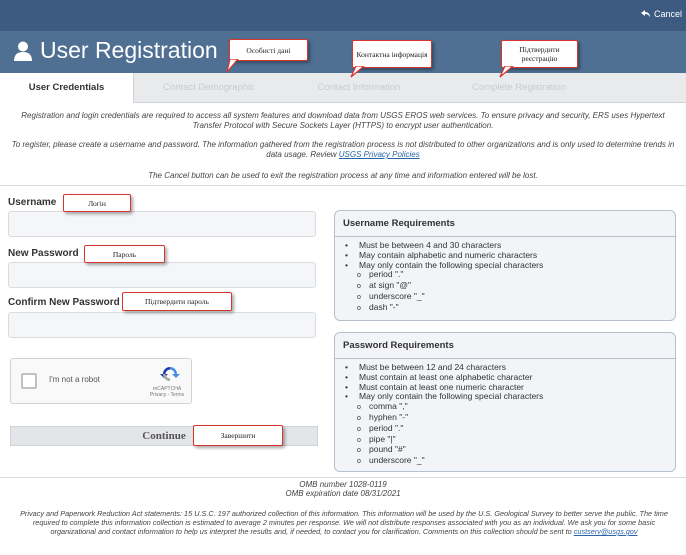 The width and height of the screenshot is (686, 555). What do you see at coordinates (392, 54) in the screenshot?
I see `callout-contact-info: Контактна інформація` at bounding box center [392, 54].